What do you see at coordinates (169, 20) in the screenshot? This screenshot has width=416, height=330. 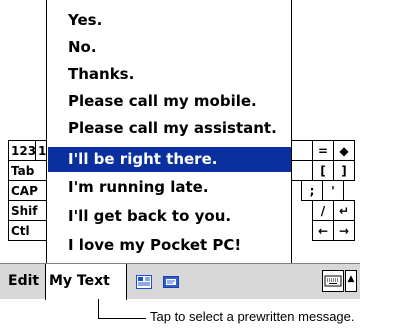 I see `menu-item-yes: Yes.` at bounding box center [169, 20].